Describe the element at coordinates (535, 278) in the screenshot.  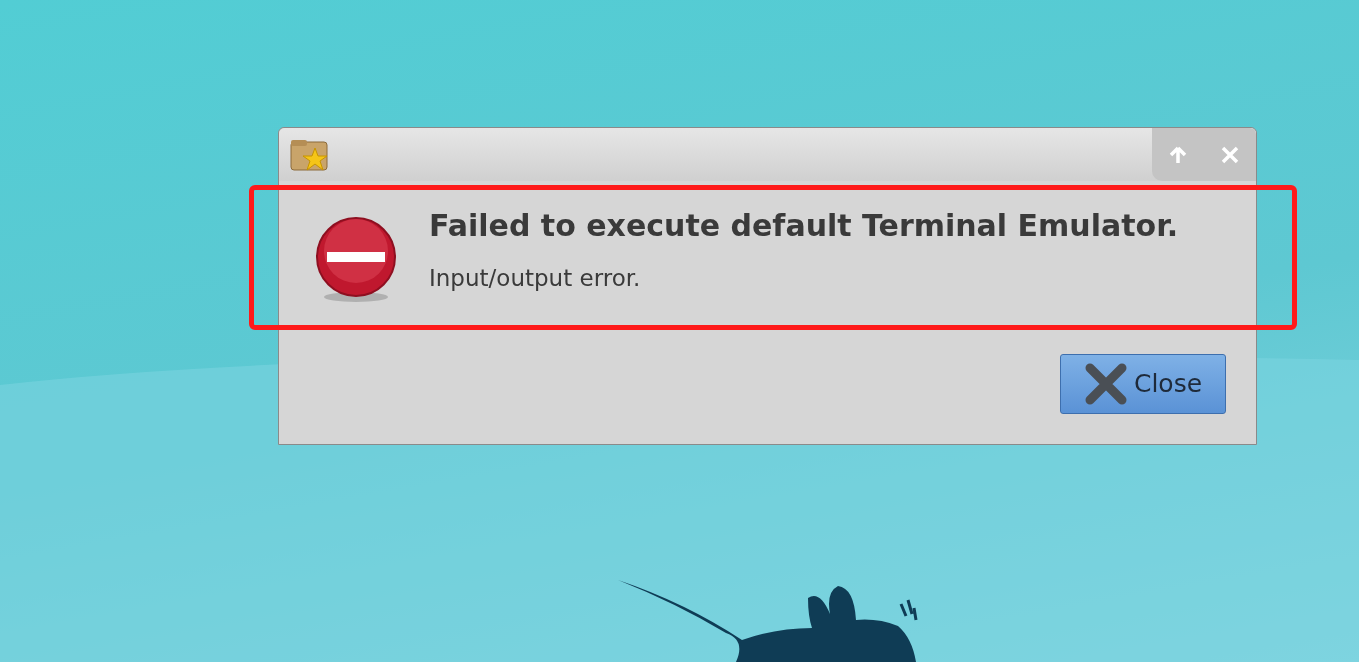
I see `error-message: Input/output error.` at that location.